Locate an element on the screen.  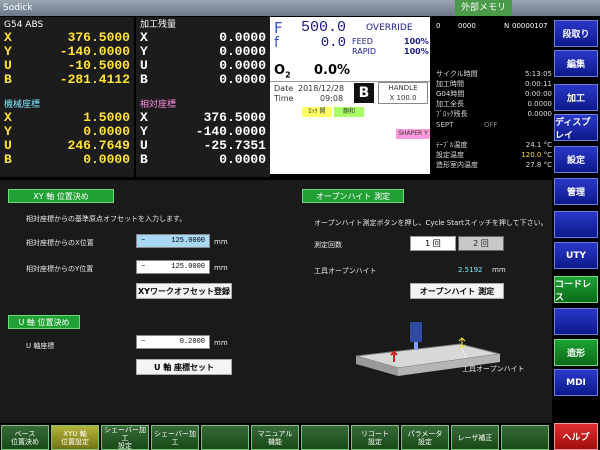
time-value: 09:08 is located at coordinates (332, 98).